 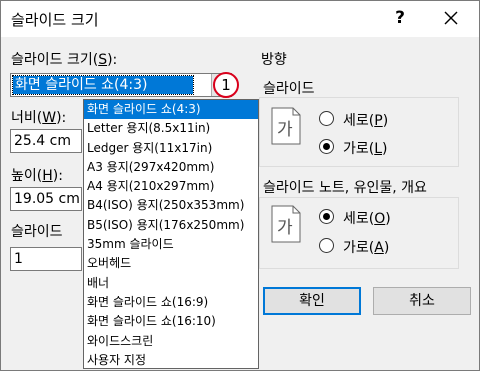 What do you see at coordinates (46, 141) in the screenshot?
I see `width-input: 25.4 cm` at bounding box center [46, 141].